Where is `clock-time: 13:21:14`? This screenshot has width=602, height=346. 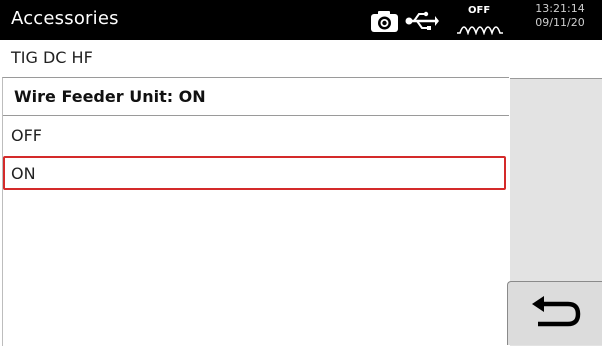 clock-time: 13:21:14 is located at coordinates (560, 8).